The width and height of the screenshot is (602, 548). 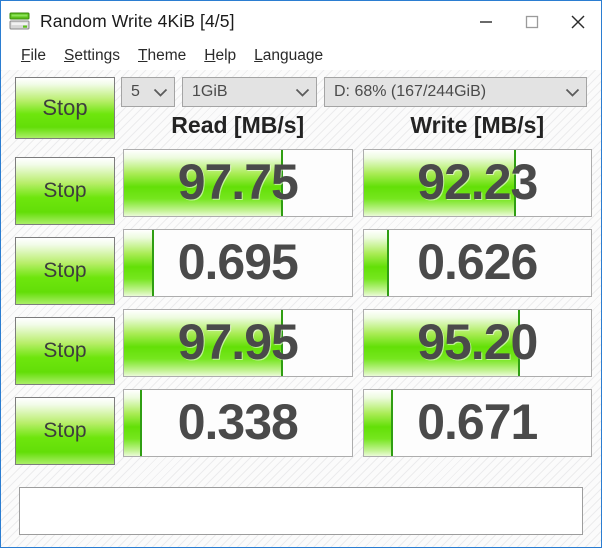 I want to click on menu-item-settings: Settings, so click(x=92, y=56).